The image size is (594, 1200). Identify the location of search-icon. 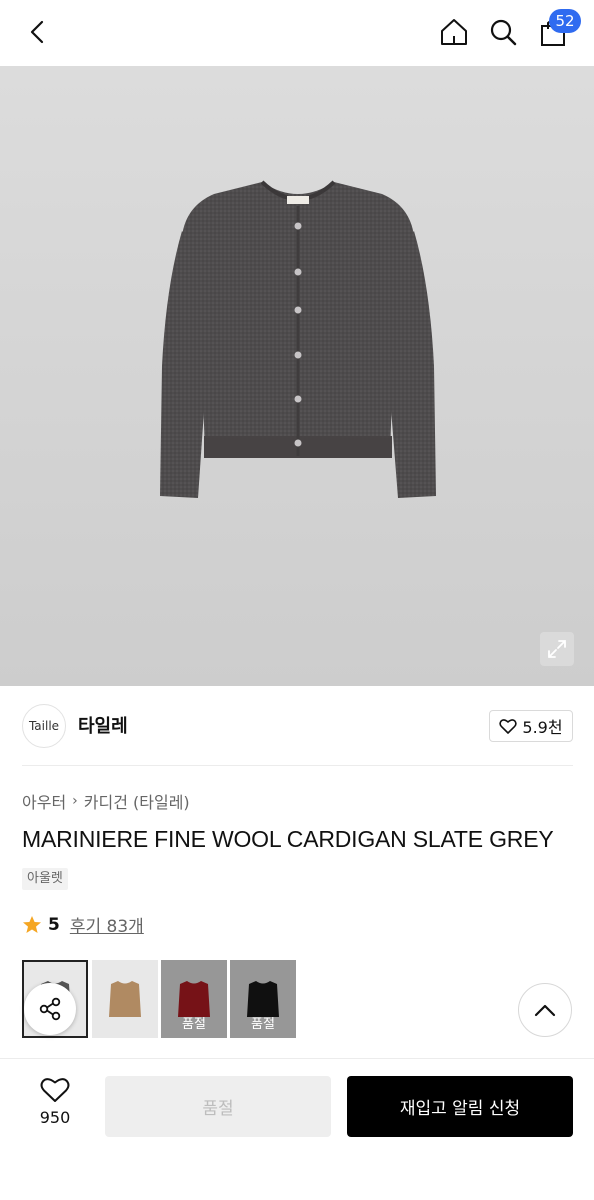
(503, 32).